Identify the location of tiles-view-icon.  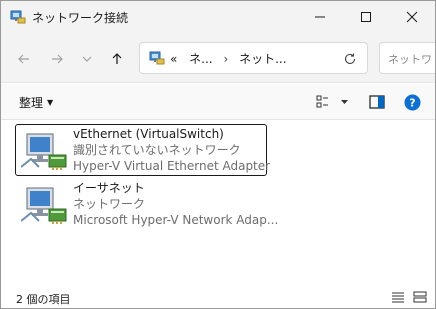
(420, 297).